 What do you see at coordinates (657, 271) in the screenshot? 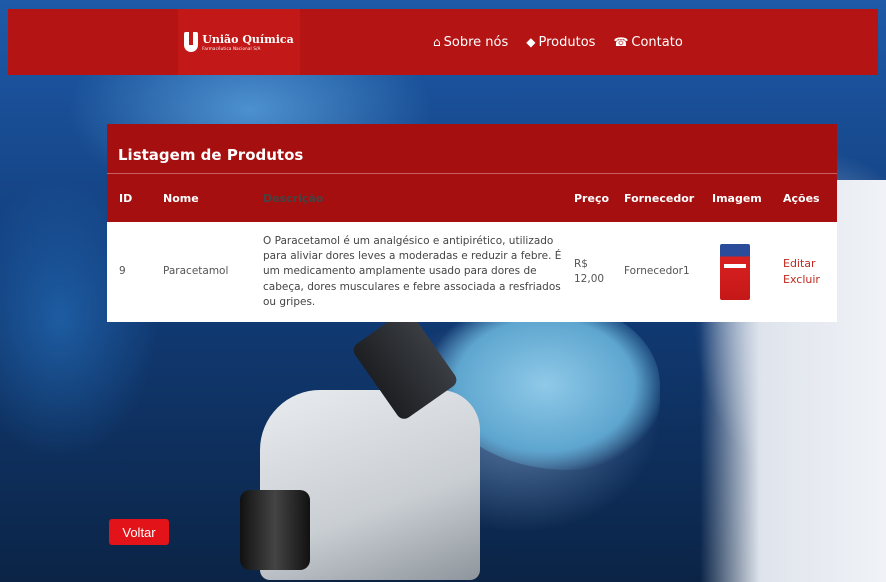
I see `cell-fornecedor: Fornecedor1` at bounding box center [657, 271].